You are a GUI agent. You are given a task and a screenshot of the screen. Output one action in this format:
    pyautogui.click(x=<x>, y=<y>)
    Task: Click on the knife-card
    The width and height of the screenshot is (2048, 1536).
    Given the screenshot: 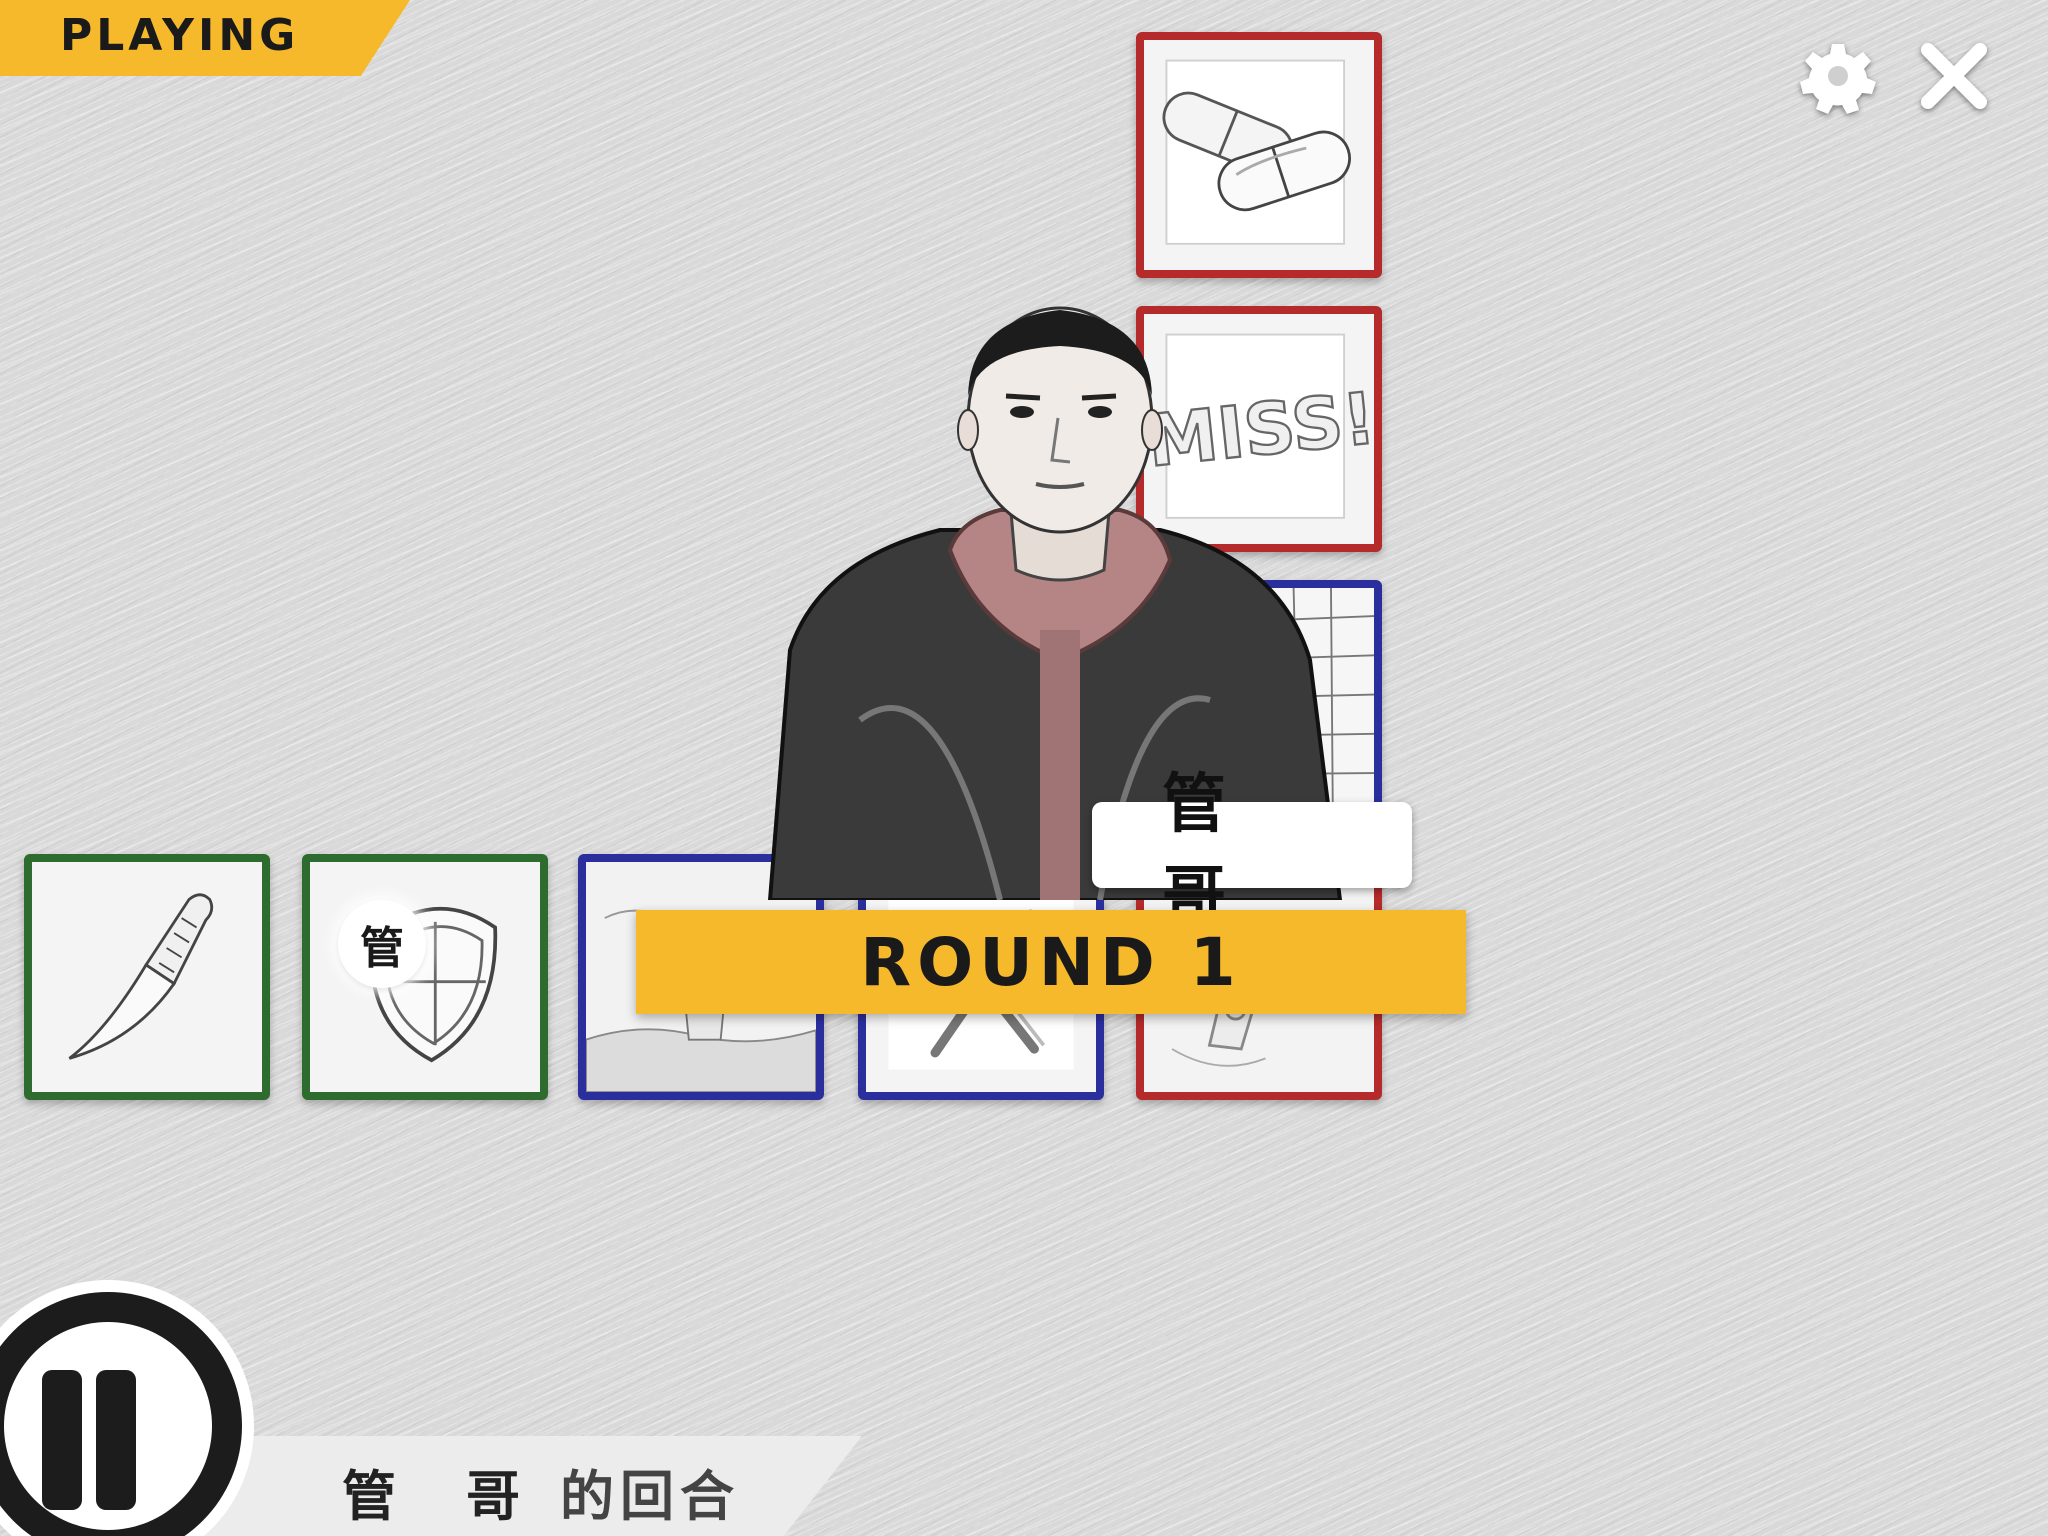 What is the action you would take?
    pyautogui.click(x=147, y=977)
    